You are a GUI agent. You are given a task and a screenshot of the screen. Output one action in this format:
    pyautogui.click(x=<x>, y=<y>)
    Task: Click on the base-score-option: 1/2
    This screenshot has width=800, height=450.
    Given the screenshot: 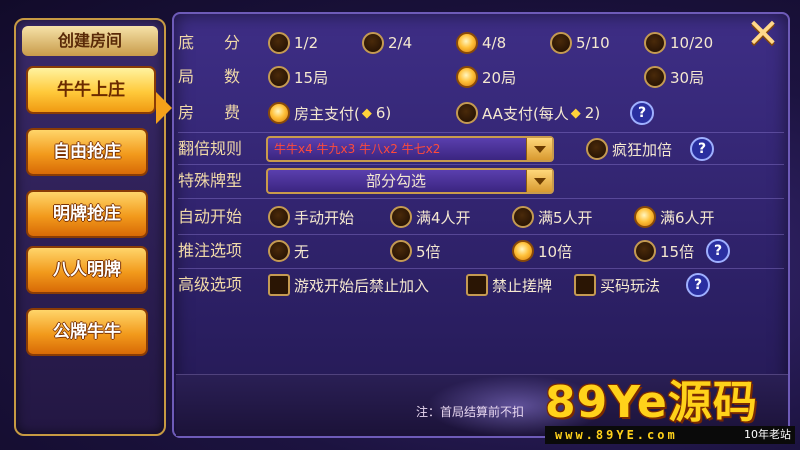 What is the action you would take?
    pyautogui.click(x=293, y=43)
    